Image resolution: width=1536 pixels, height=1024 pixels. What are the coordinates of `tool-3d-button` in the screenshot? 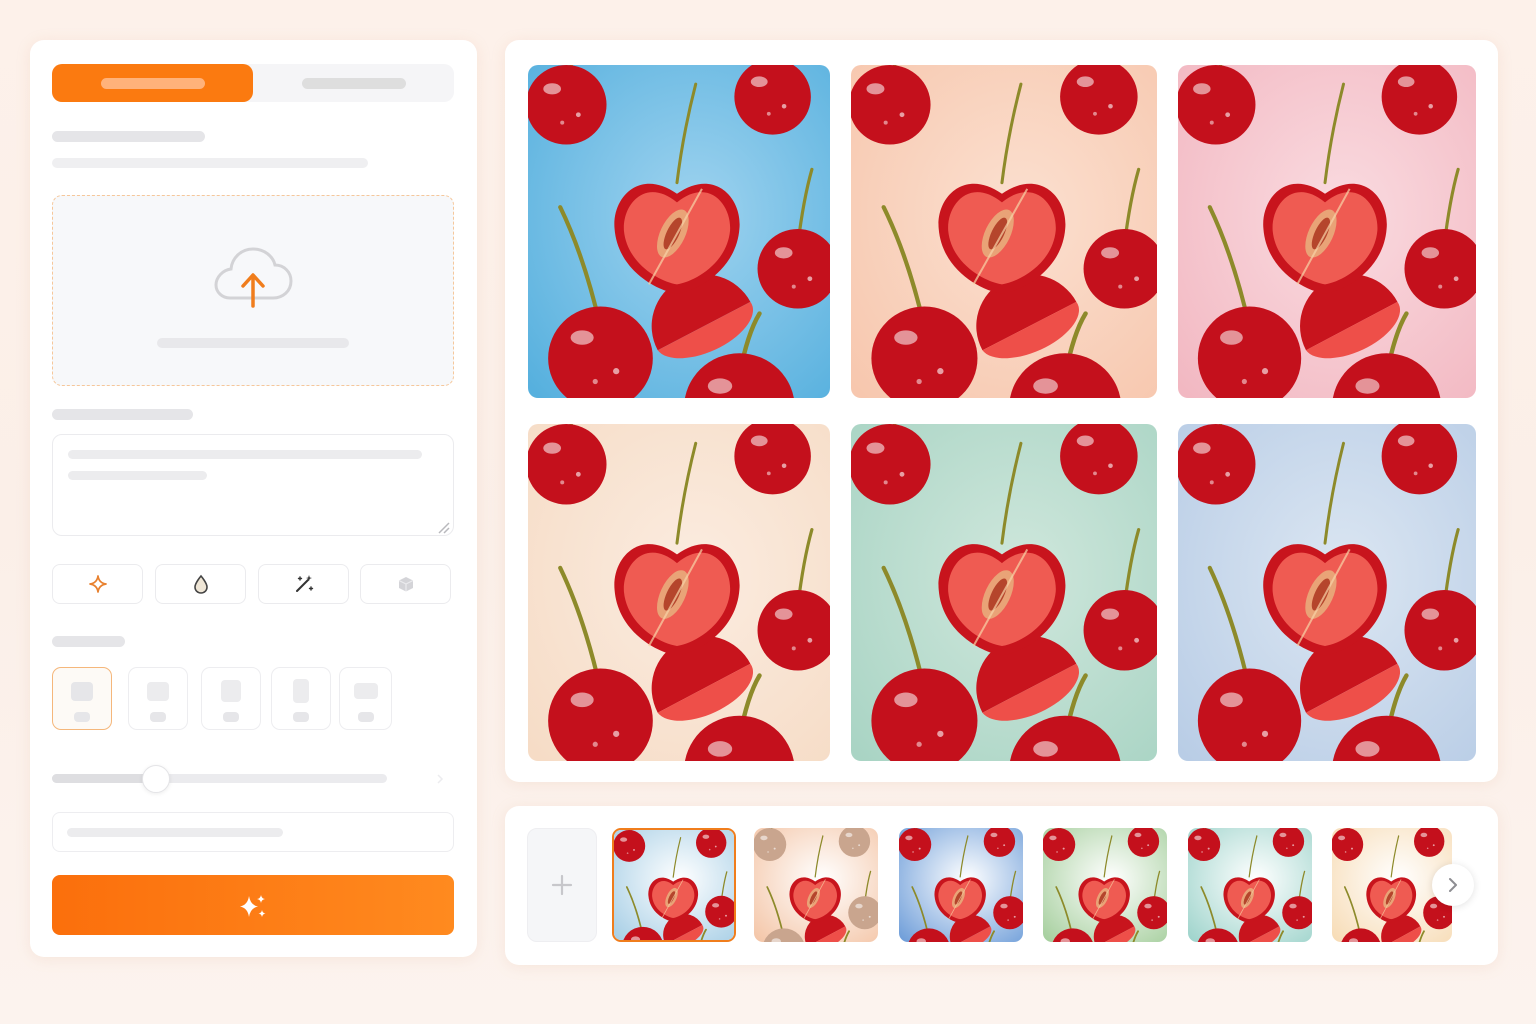 It's located at (405, 584).